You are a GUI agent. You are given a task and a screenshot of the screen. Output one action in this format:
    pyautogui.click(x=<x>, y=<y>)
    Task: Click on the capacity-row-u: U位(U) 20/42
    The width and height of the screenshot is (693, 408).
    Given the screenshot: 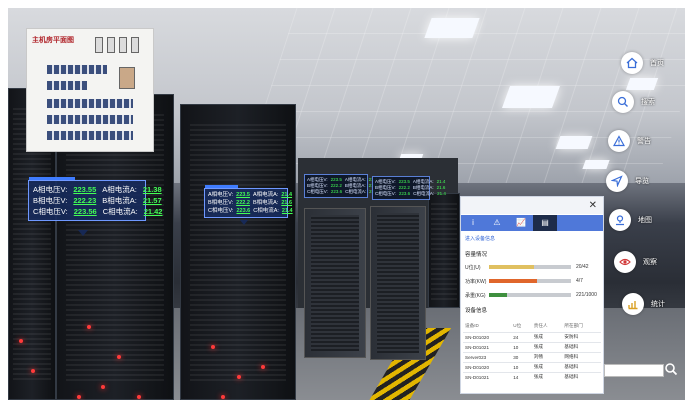 What is the action you would take?
    pyautogui.click(x=527, y=267)
    